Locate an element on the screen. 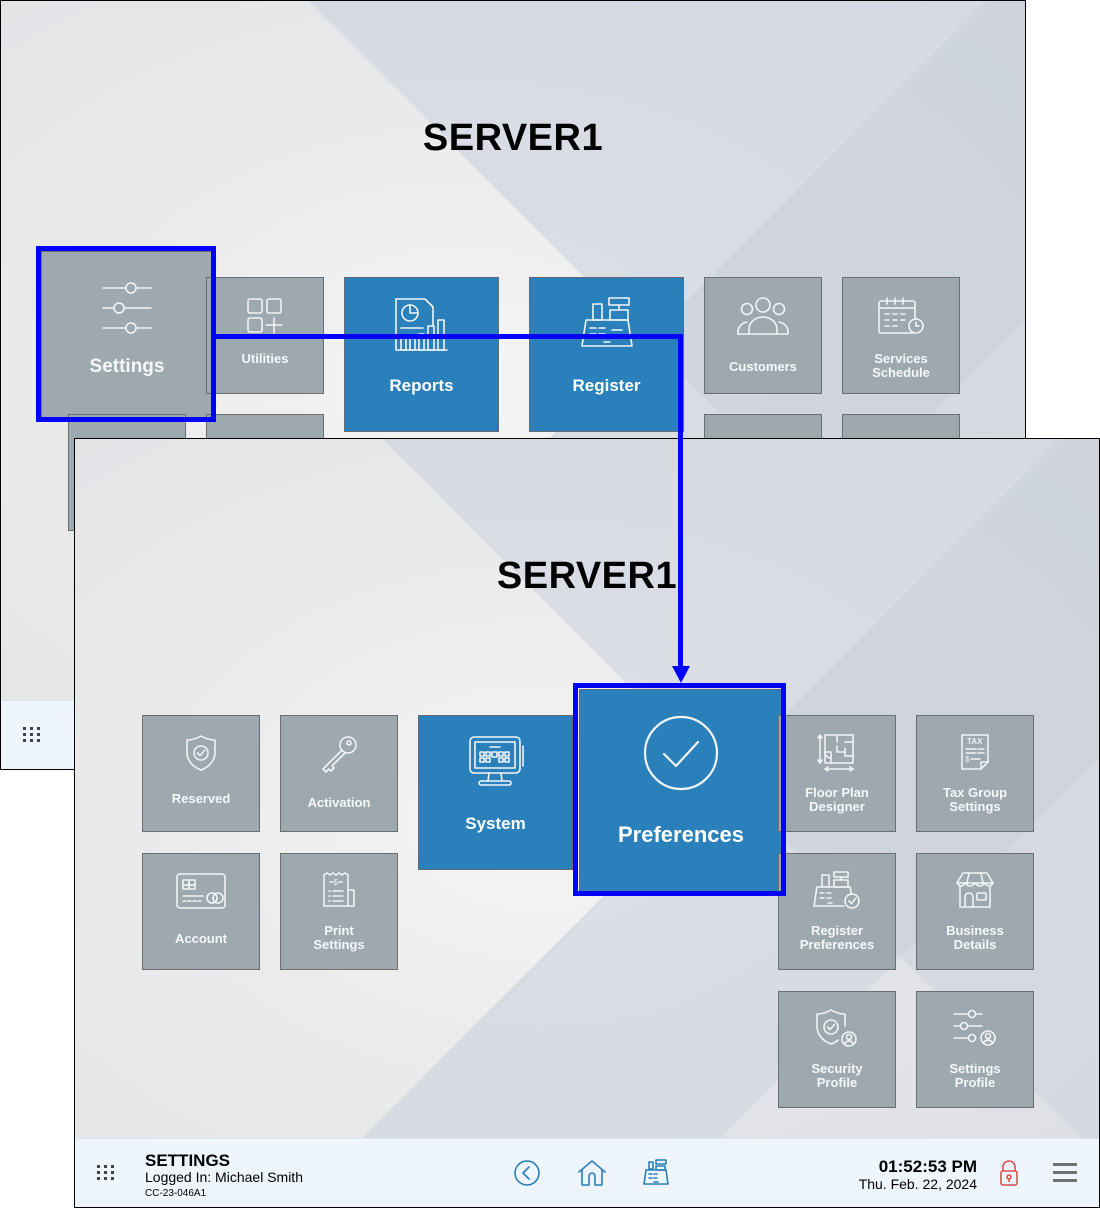  connector-arrow-horizontal is located at coordinates (448, 336).